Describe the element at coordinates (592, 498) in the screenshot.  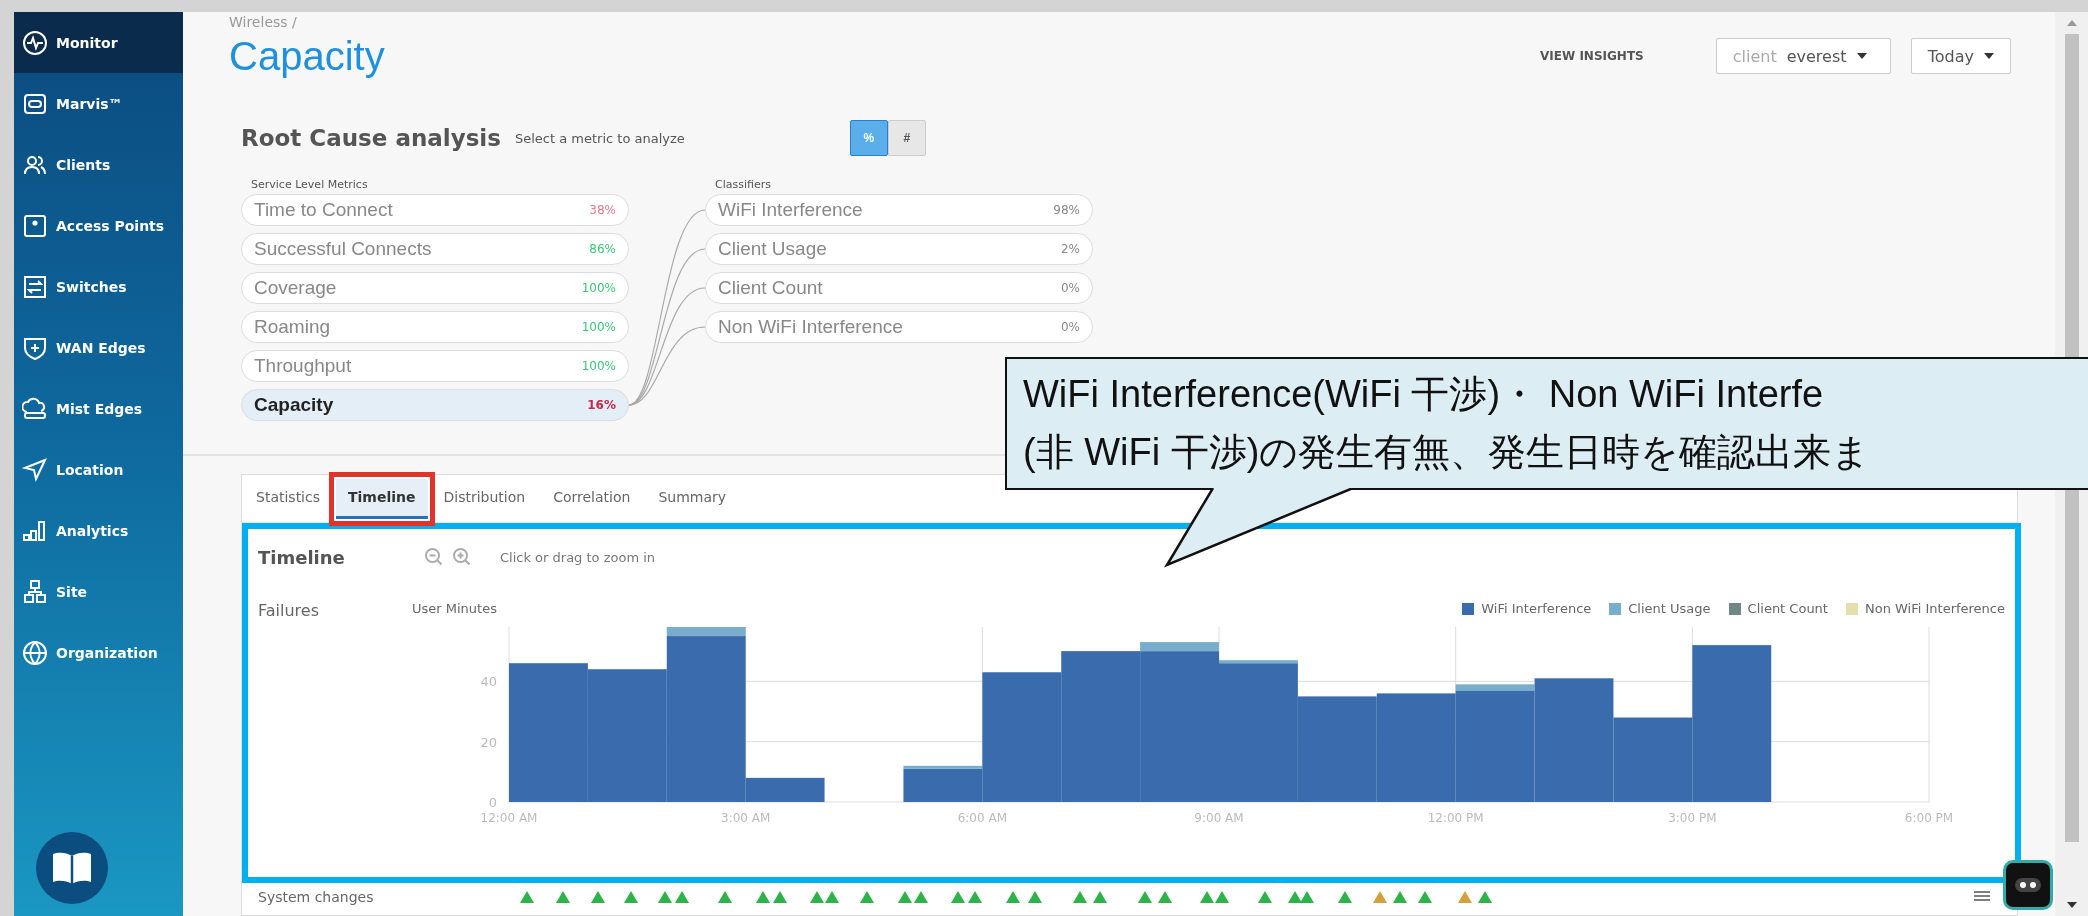
I see `tab: Correlation` at that location.